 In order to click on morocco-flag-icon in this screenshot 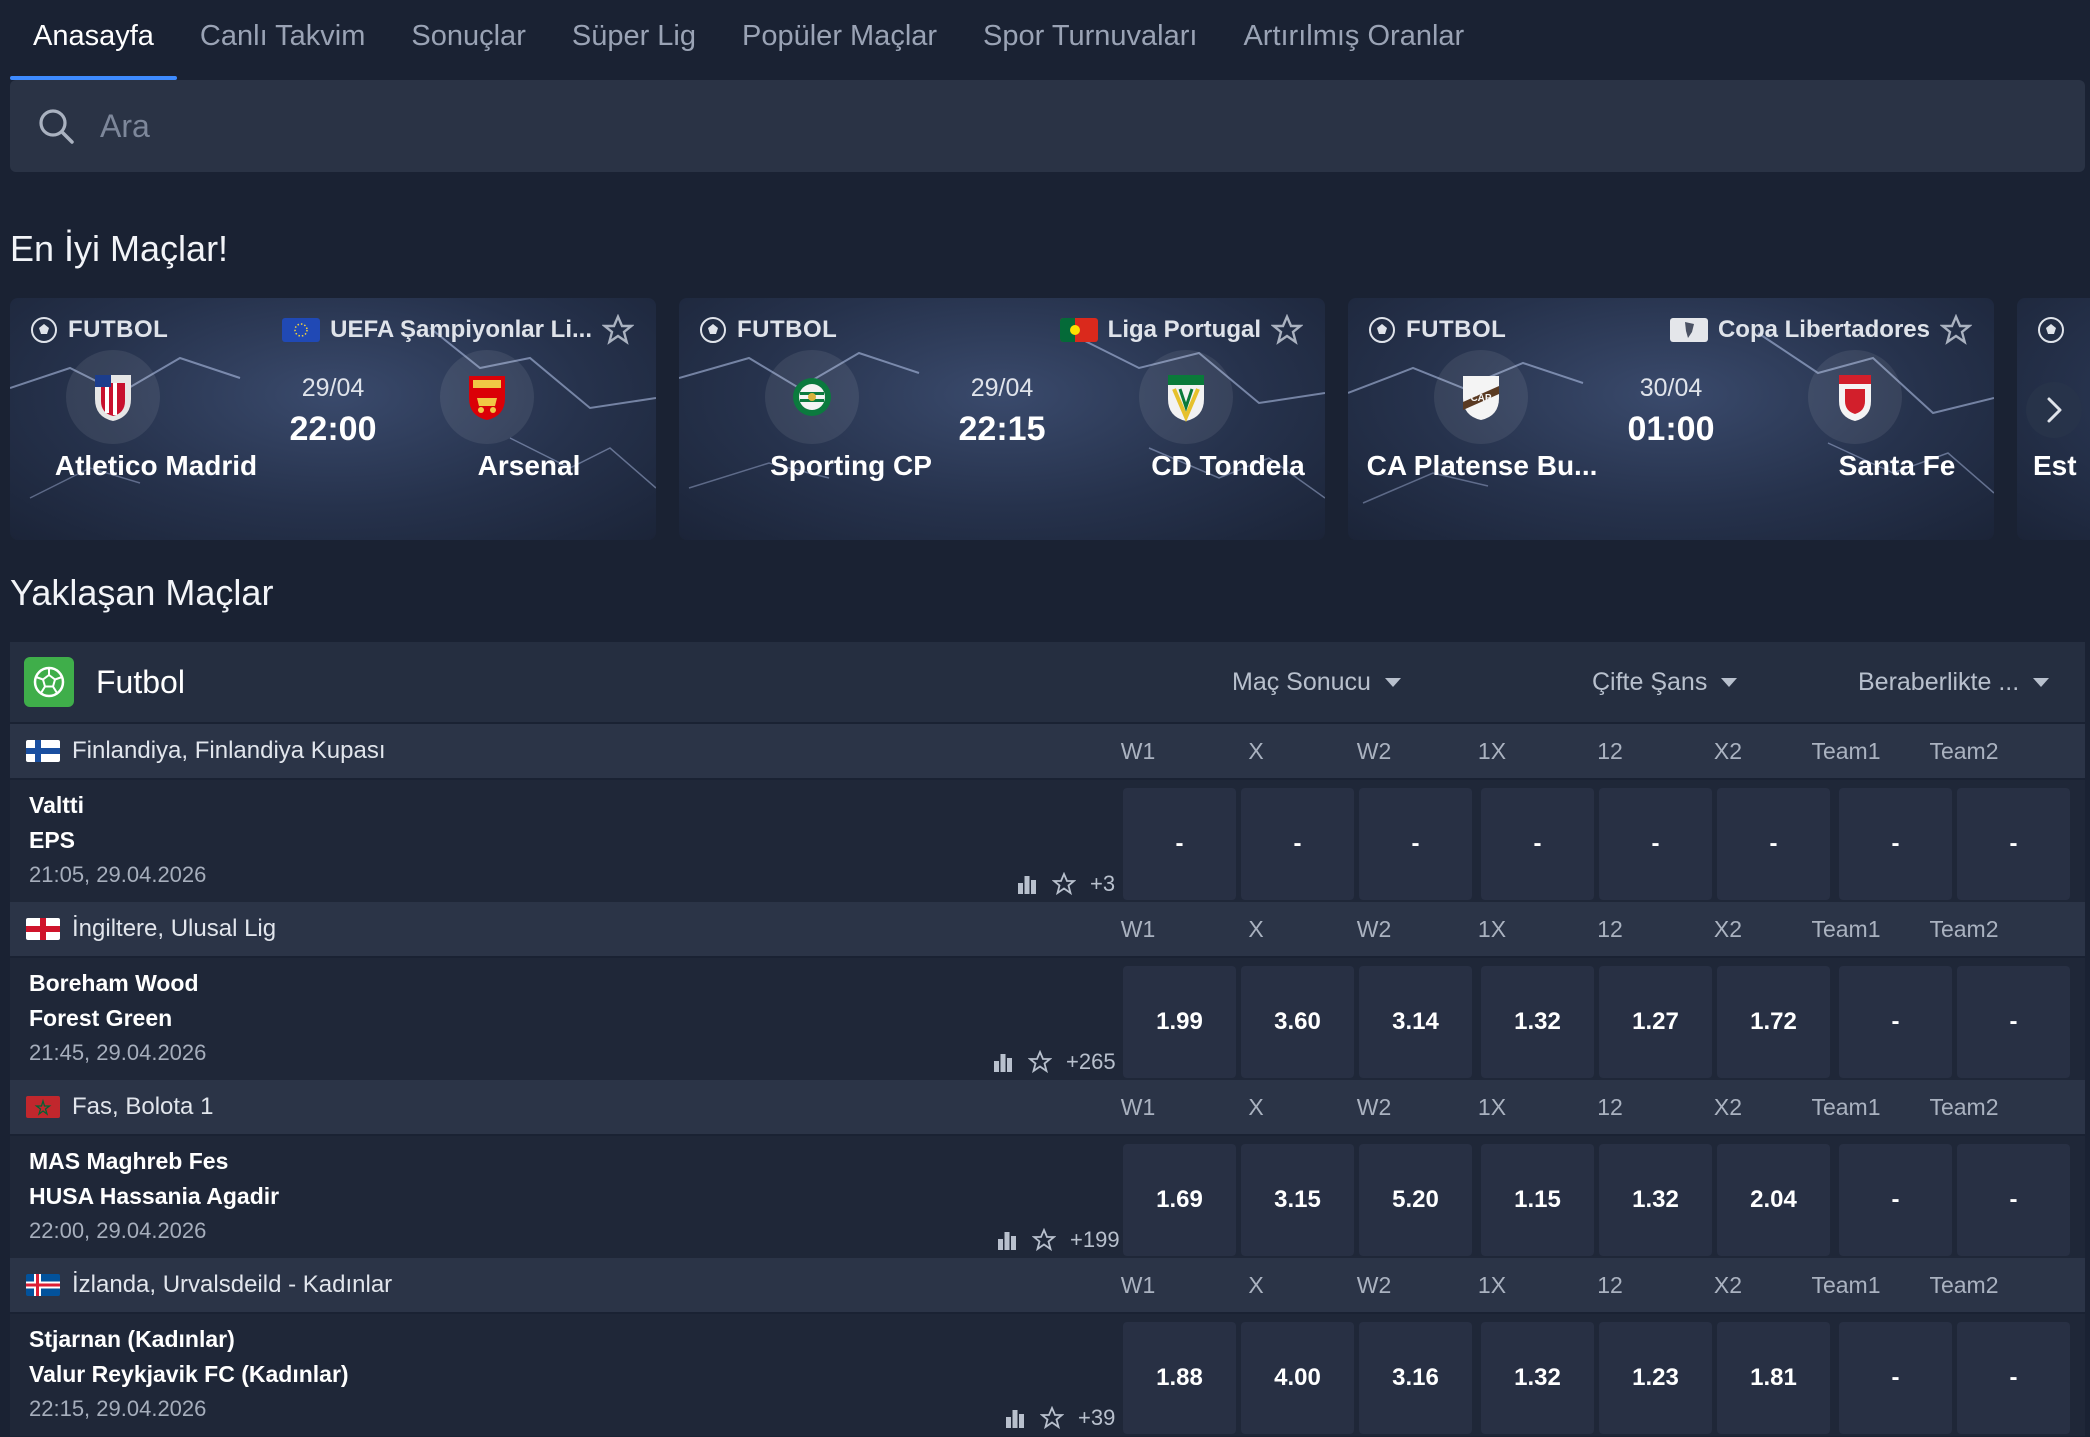, I will do `click(43, 1107)`.